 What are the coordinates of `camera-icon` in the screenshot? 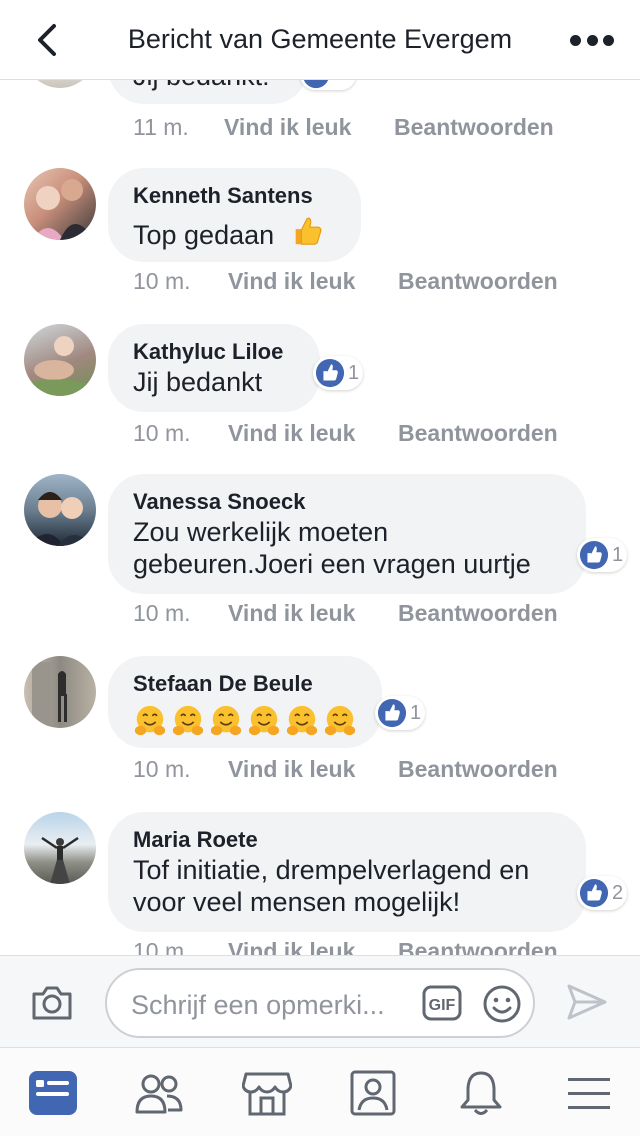 It's located at (52, 1002).